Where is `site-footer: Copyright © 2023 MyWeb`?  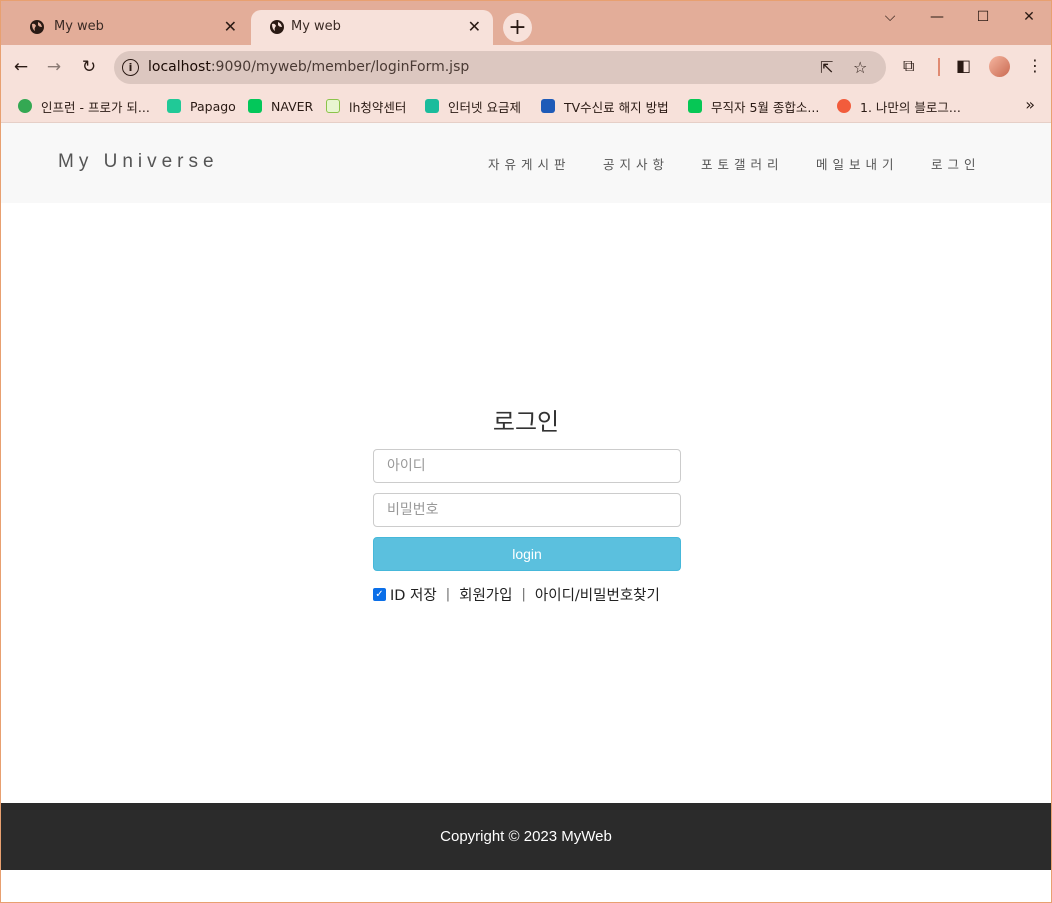
site-footer: Copyright © 2023 MyWeb is located at coordinates (526, 836).